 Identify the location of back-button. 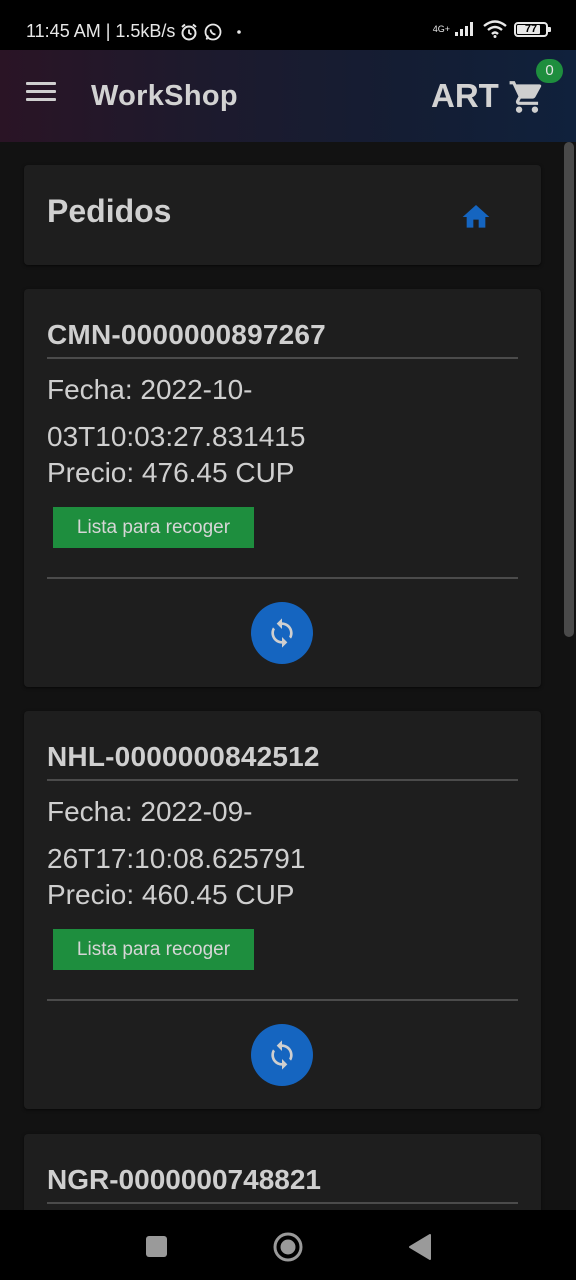
(420, 1247).